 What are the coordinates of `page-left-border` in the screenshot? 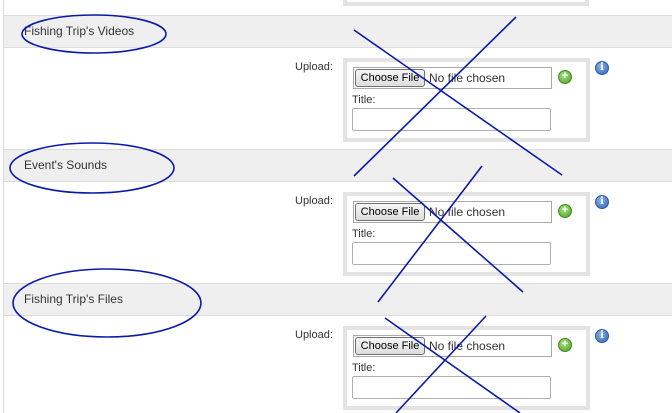 It's located at (3, 206).